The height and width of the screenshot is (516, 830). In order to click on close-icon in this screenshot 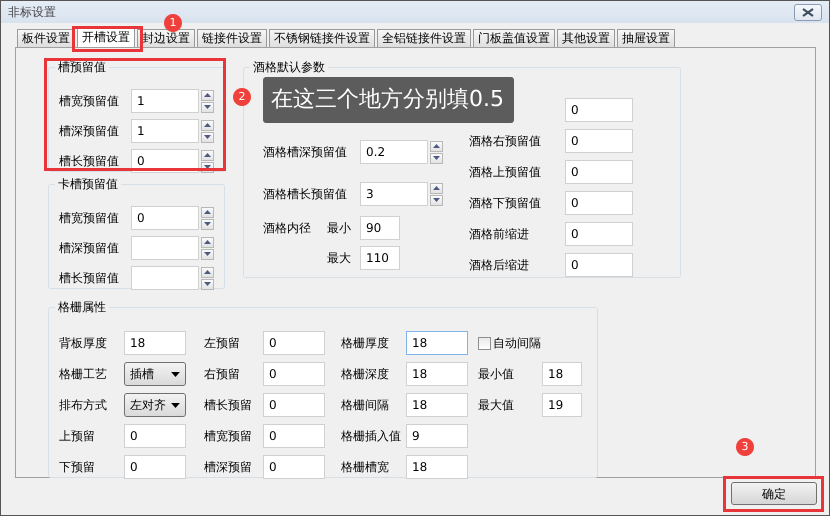, I will do `click(808, 12)`.